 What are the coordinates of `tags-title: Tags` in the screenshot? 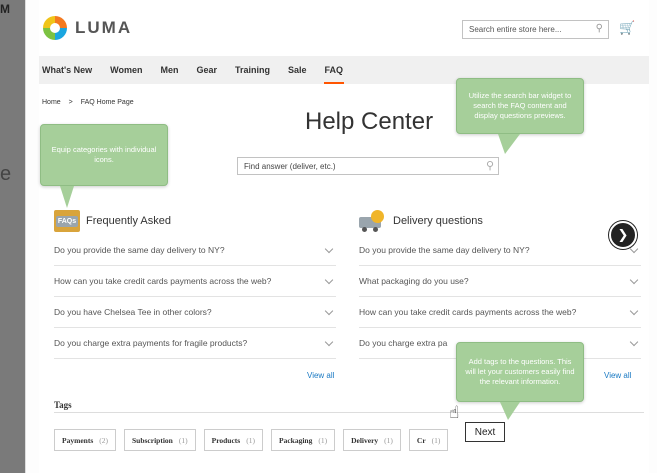 It's located at (63, 405).